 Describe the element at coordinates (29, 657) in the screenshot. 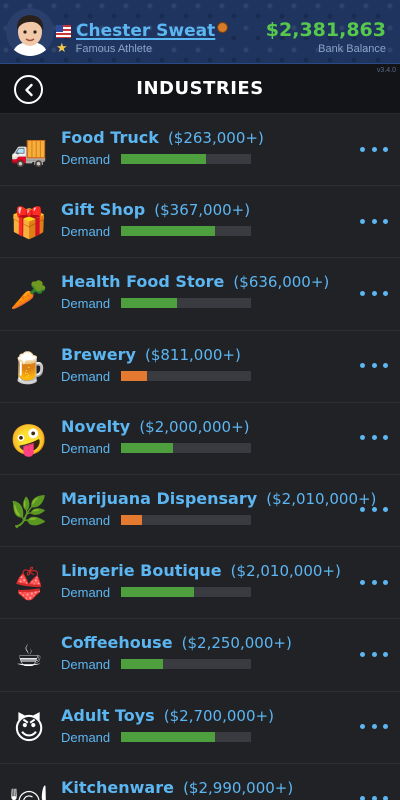

I see `coffee-cup-icon: ☕` at that location.